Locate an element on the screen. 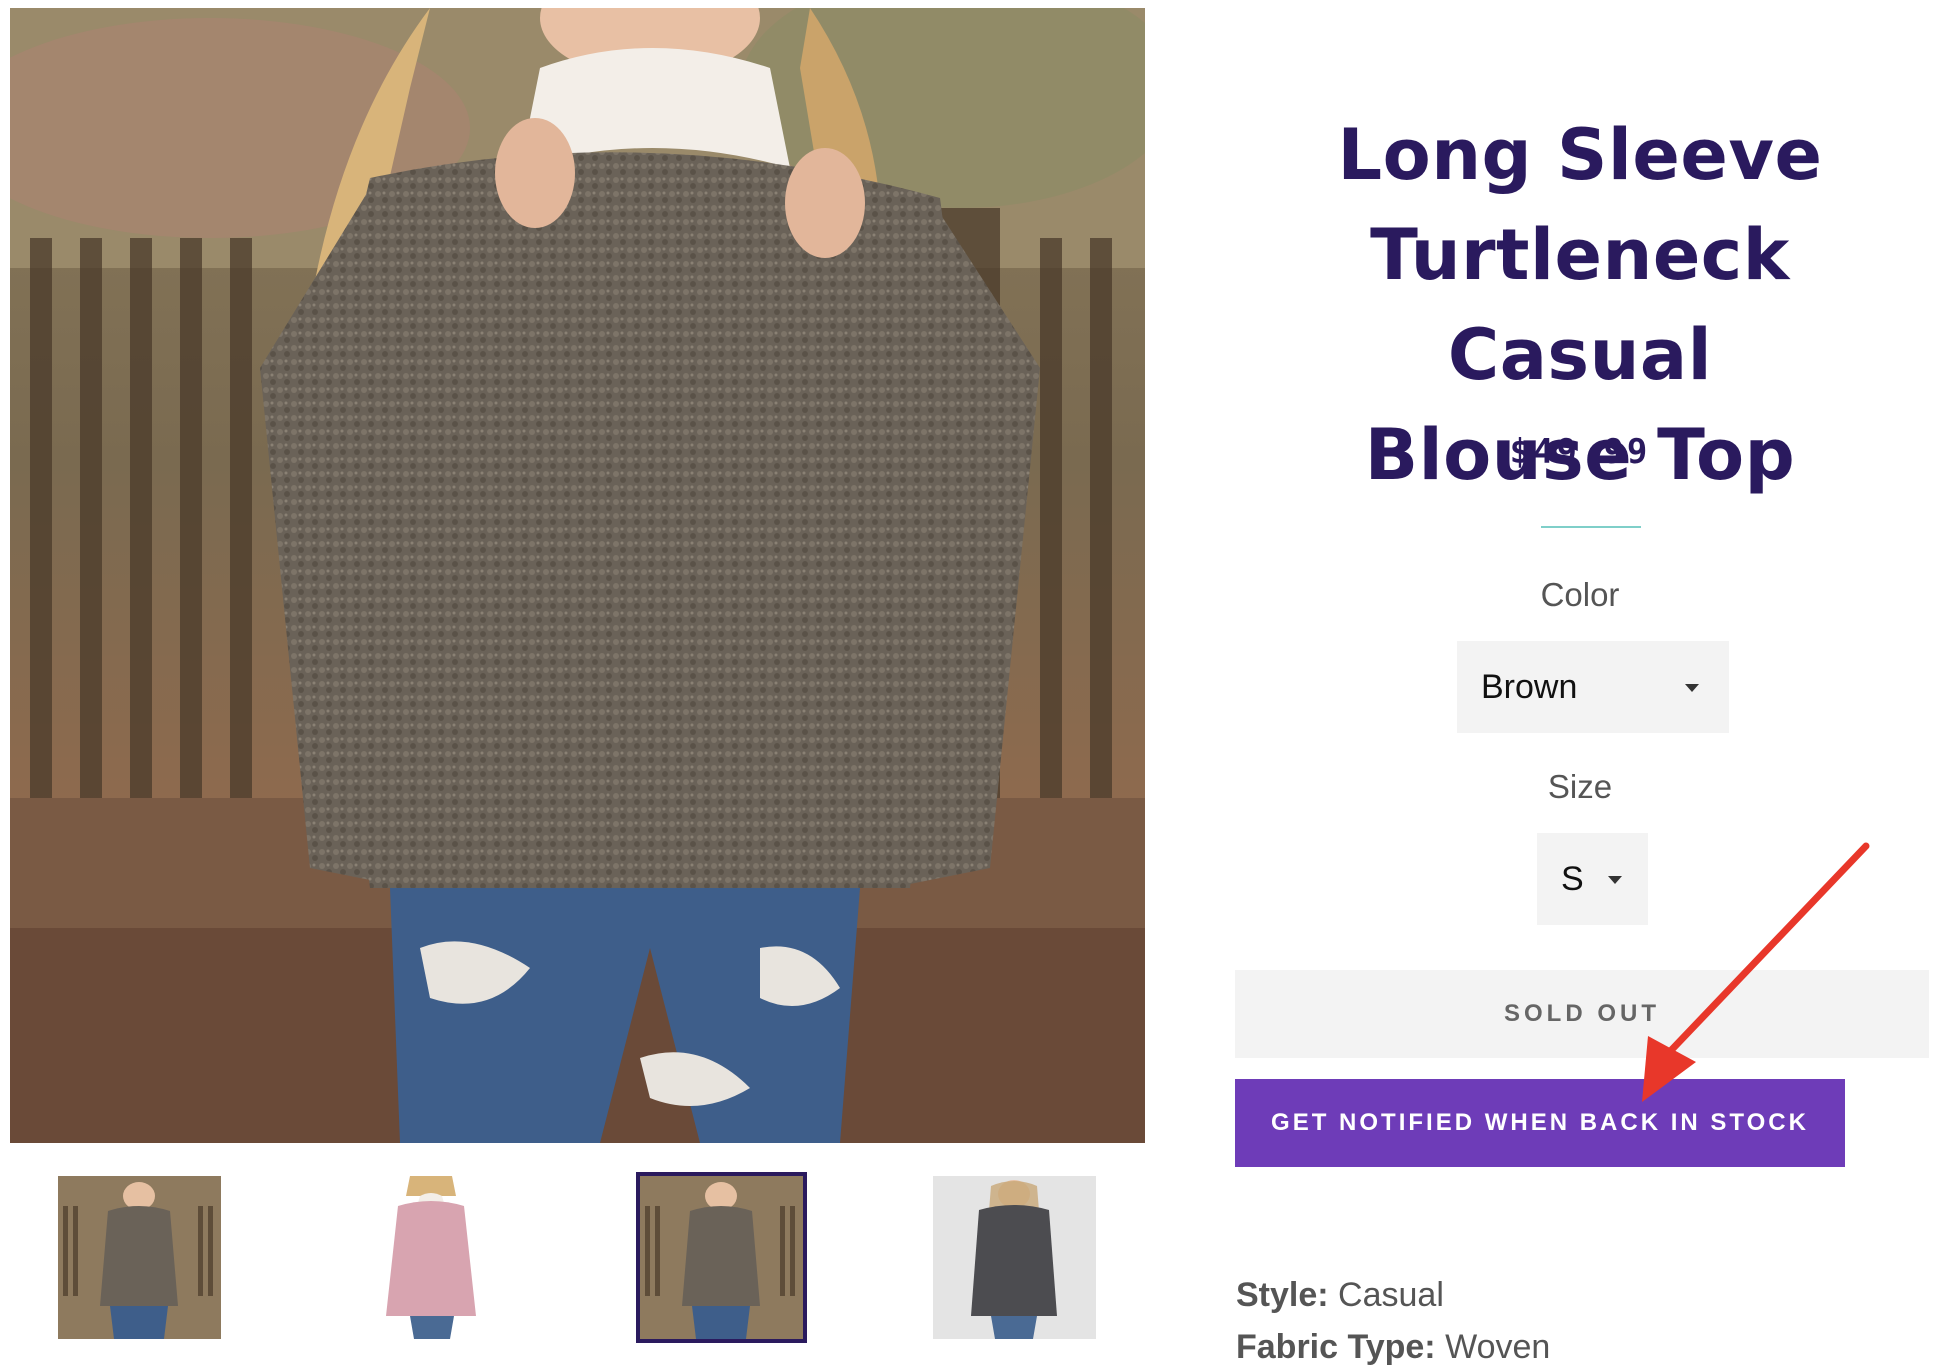 The image size is (1936, 1367). color-label: Color is located at coordinates (1580, 594).